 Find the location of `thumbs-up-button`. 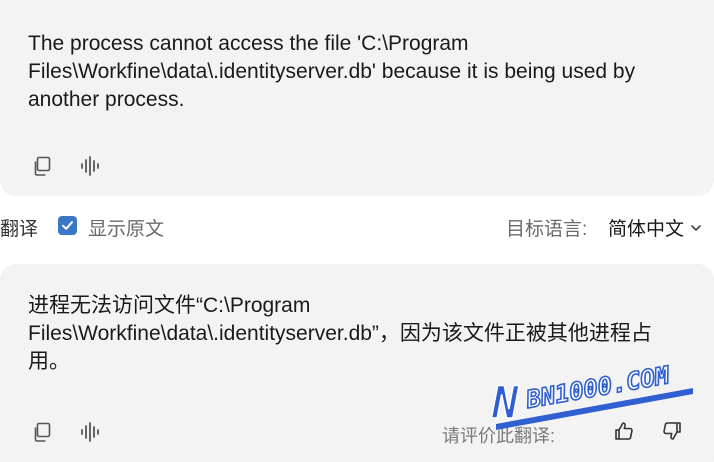

thumbs-up-button is located at coordinates (624, 431).